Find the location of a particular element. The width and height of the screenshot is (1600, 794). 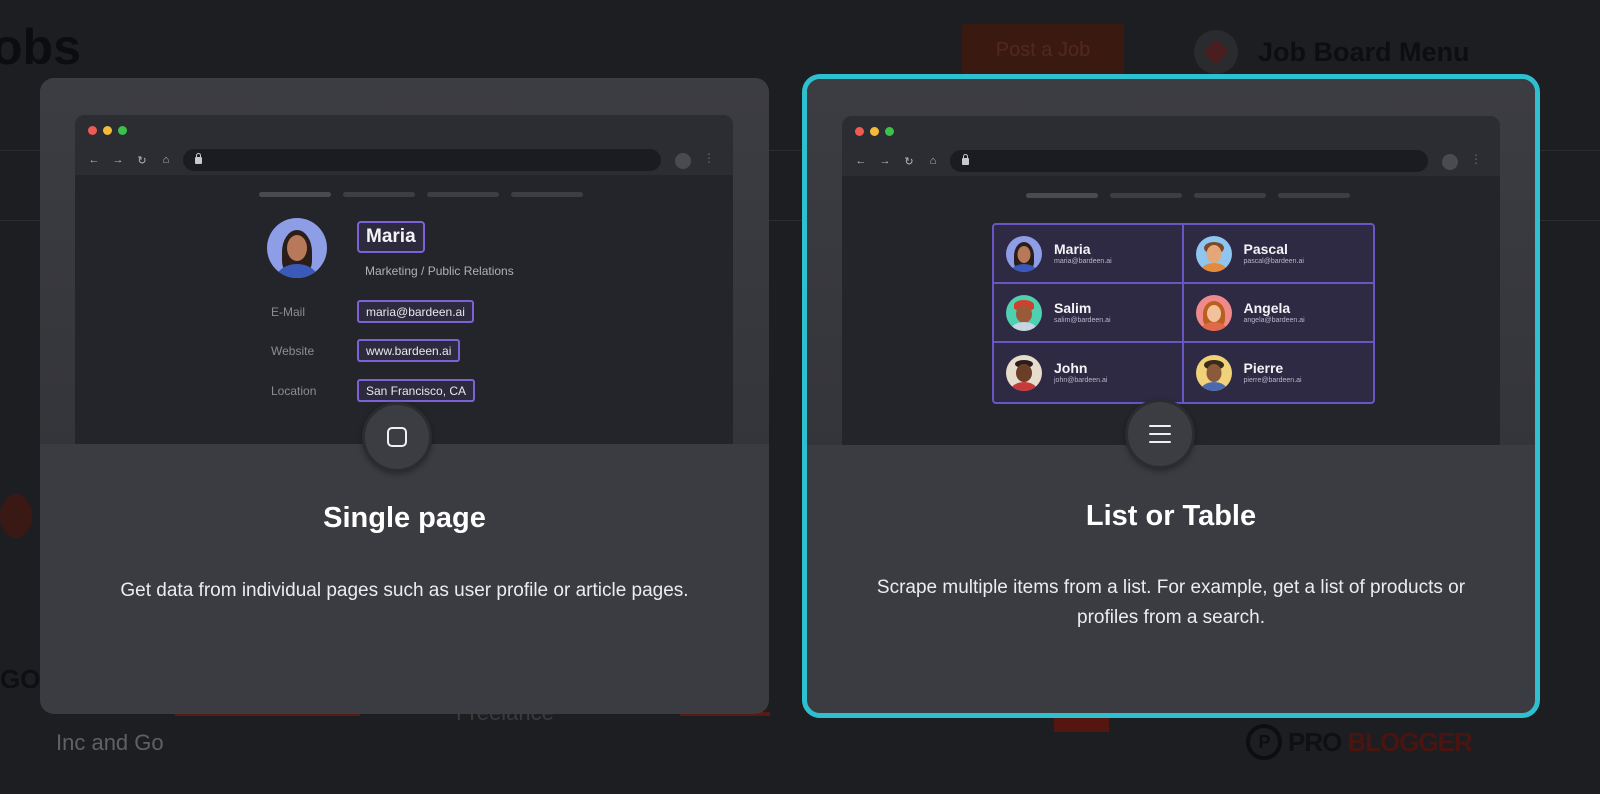

person-name: Angela is located at coordinates (1267, 307).